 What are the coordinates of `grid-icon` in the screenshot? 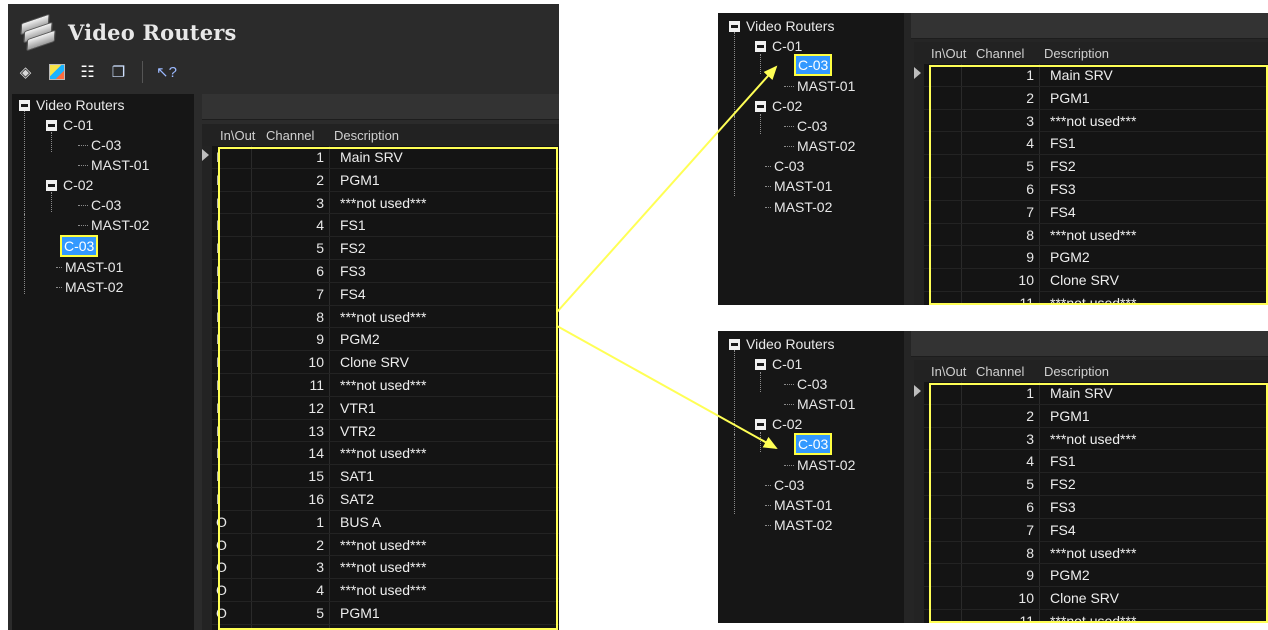 It's located at (56, 72).